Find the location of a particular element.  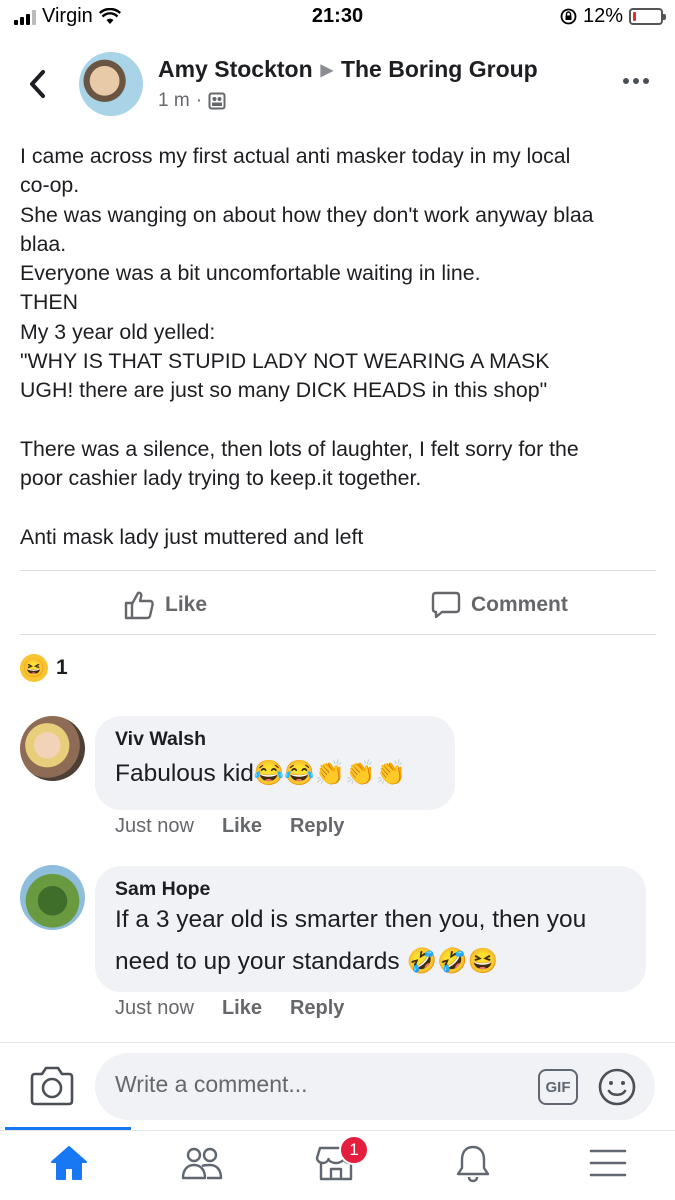

haha-reaction-icon: 😆 is located at coordinates (34, 668).